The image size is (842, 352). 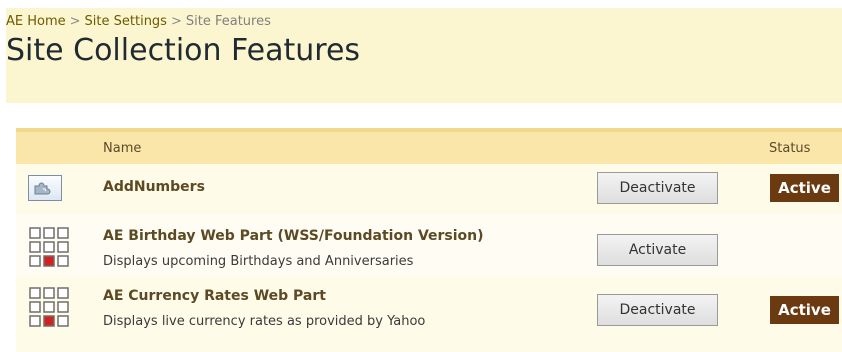 I want to click on page-title: Site Collection Features, so click(x=183, y=50).